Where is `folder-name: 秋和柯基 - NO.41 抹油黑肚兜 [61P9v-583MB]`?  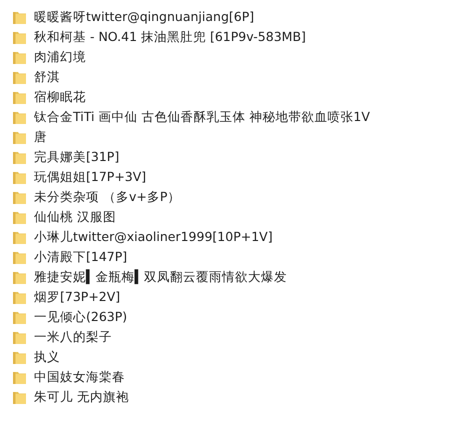 folder-name: 秋和柯基 - NO.41 抹油黑肚兜 [61P9v-583MB] is located at coordinates (170, 37).